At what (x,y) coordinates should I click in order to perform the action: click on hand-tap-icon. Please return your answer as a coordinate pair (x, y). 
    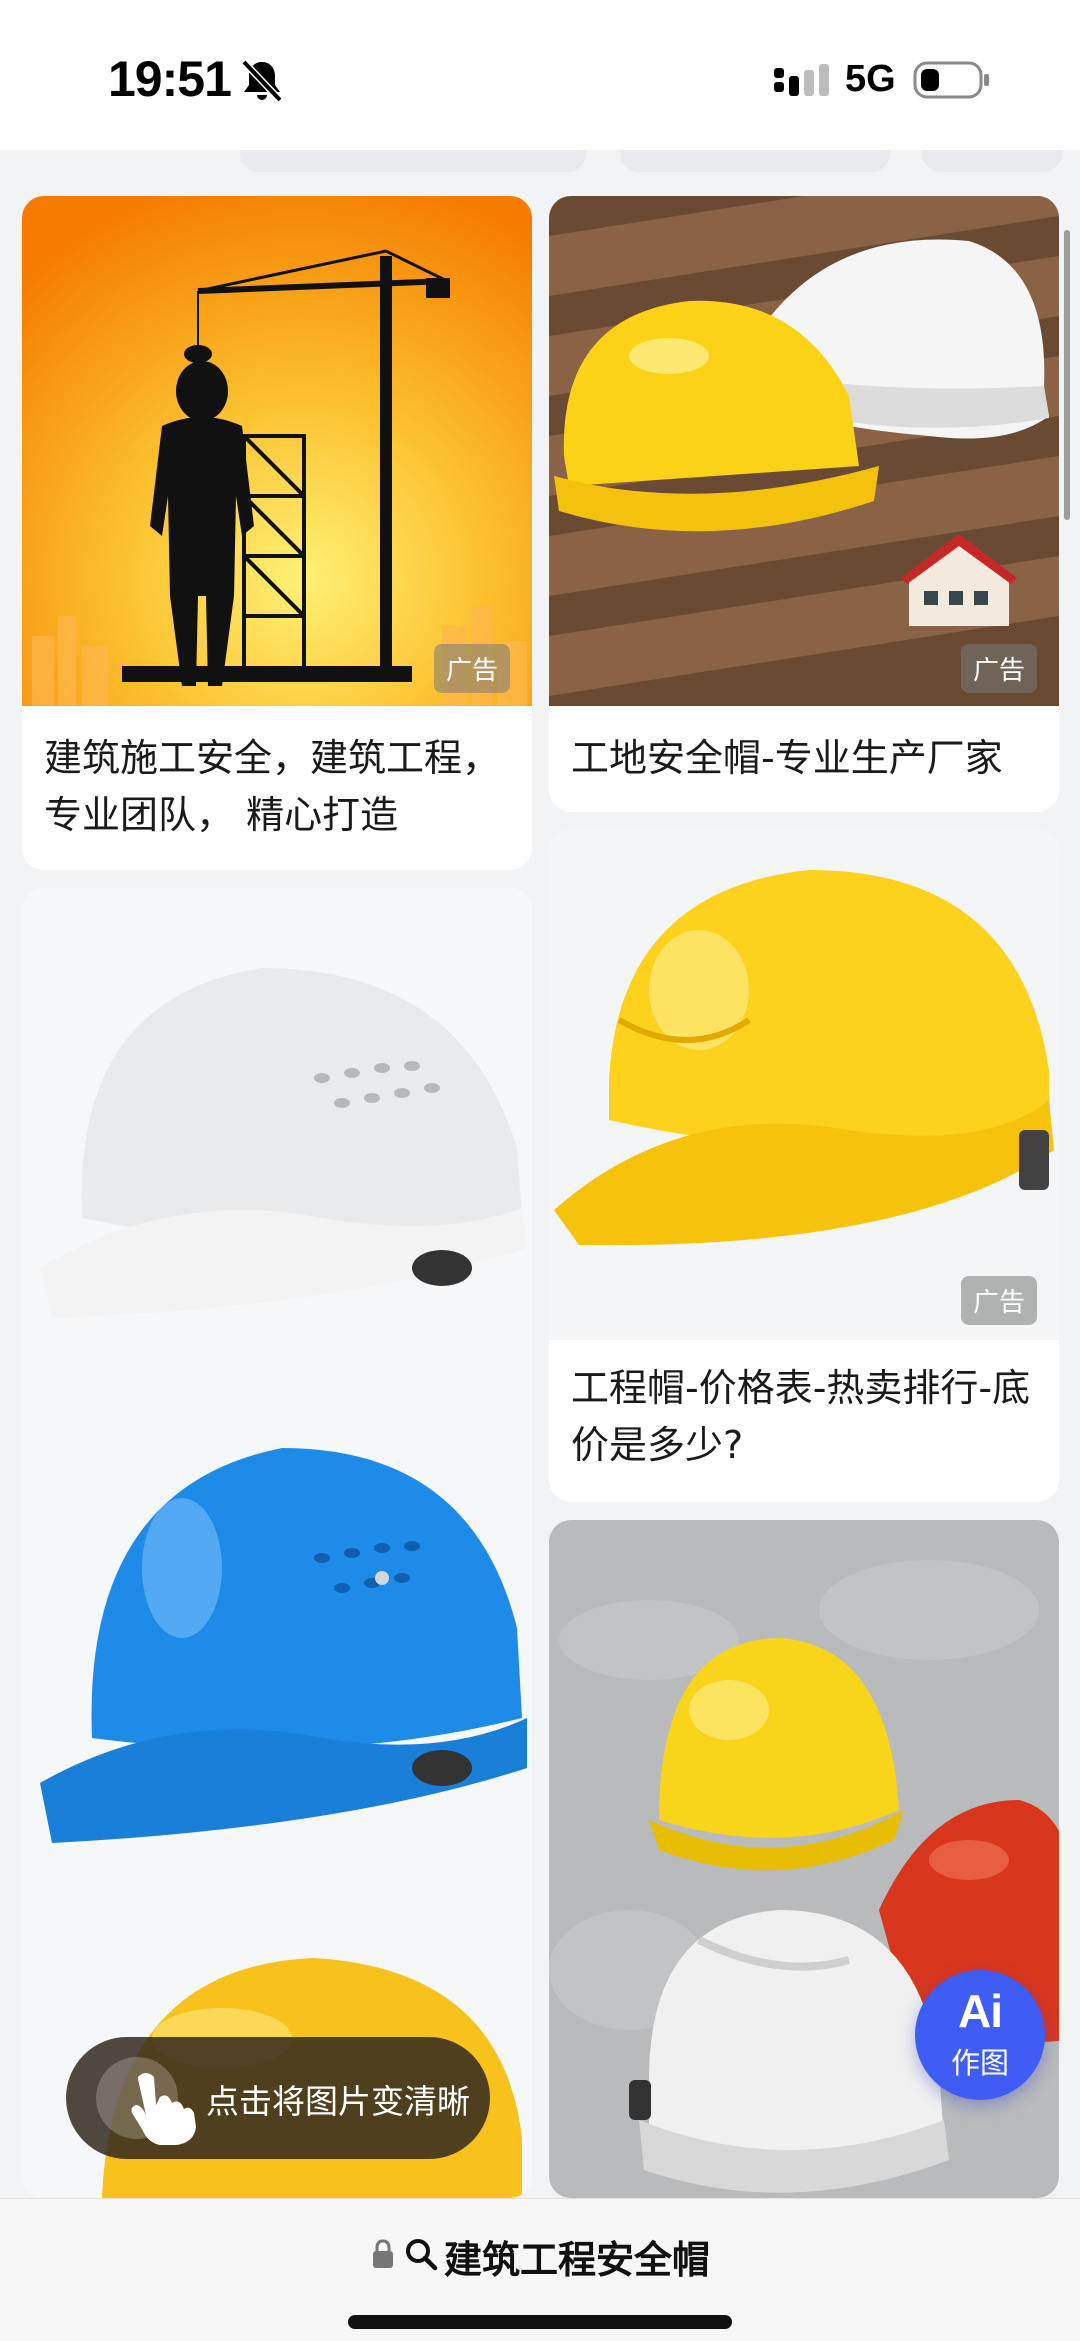
    Looking at the image, I should click on (163, 2109).